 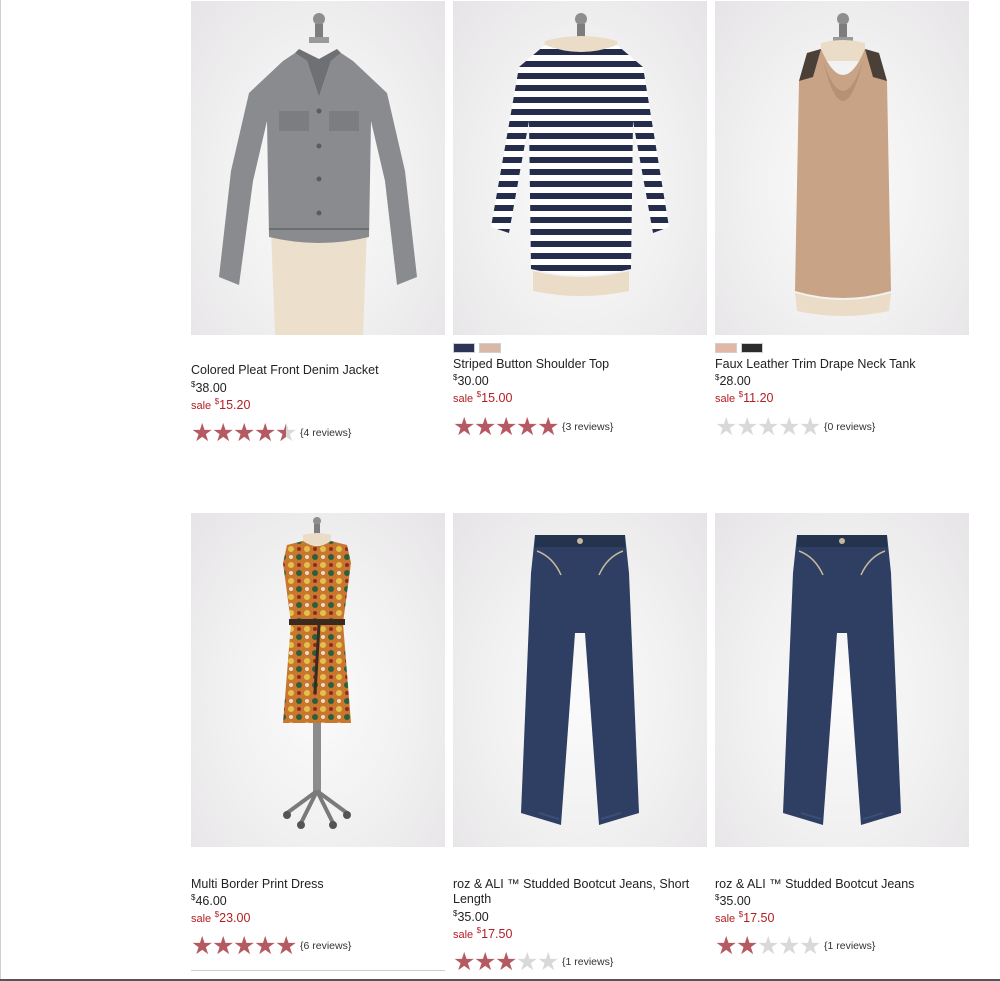 What do you see at coordinates (471, 380) in the screenshot?
I see `product-price: $30.00` at bounding box center [471, 380].